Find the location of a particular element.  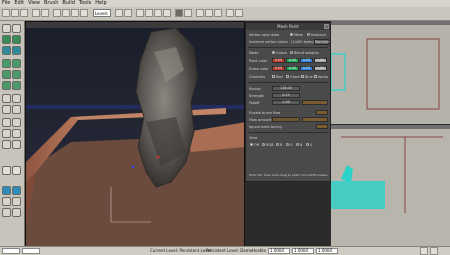

intersect-brush-icon is located at coordinates (6, 109).